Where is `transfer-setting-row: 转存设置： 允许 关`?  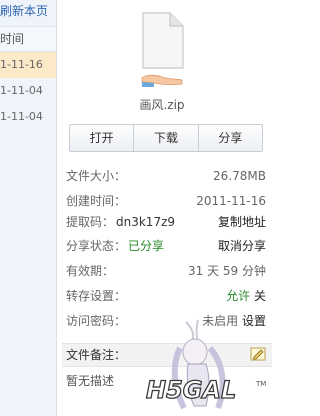
transfer-setting-row: 转存设置： 允许 关 is located at coordinates (166, 296).